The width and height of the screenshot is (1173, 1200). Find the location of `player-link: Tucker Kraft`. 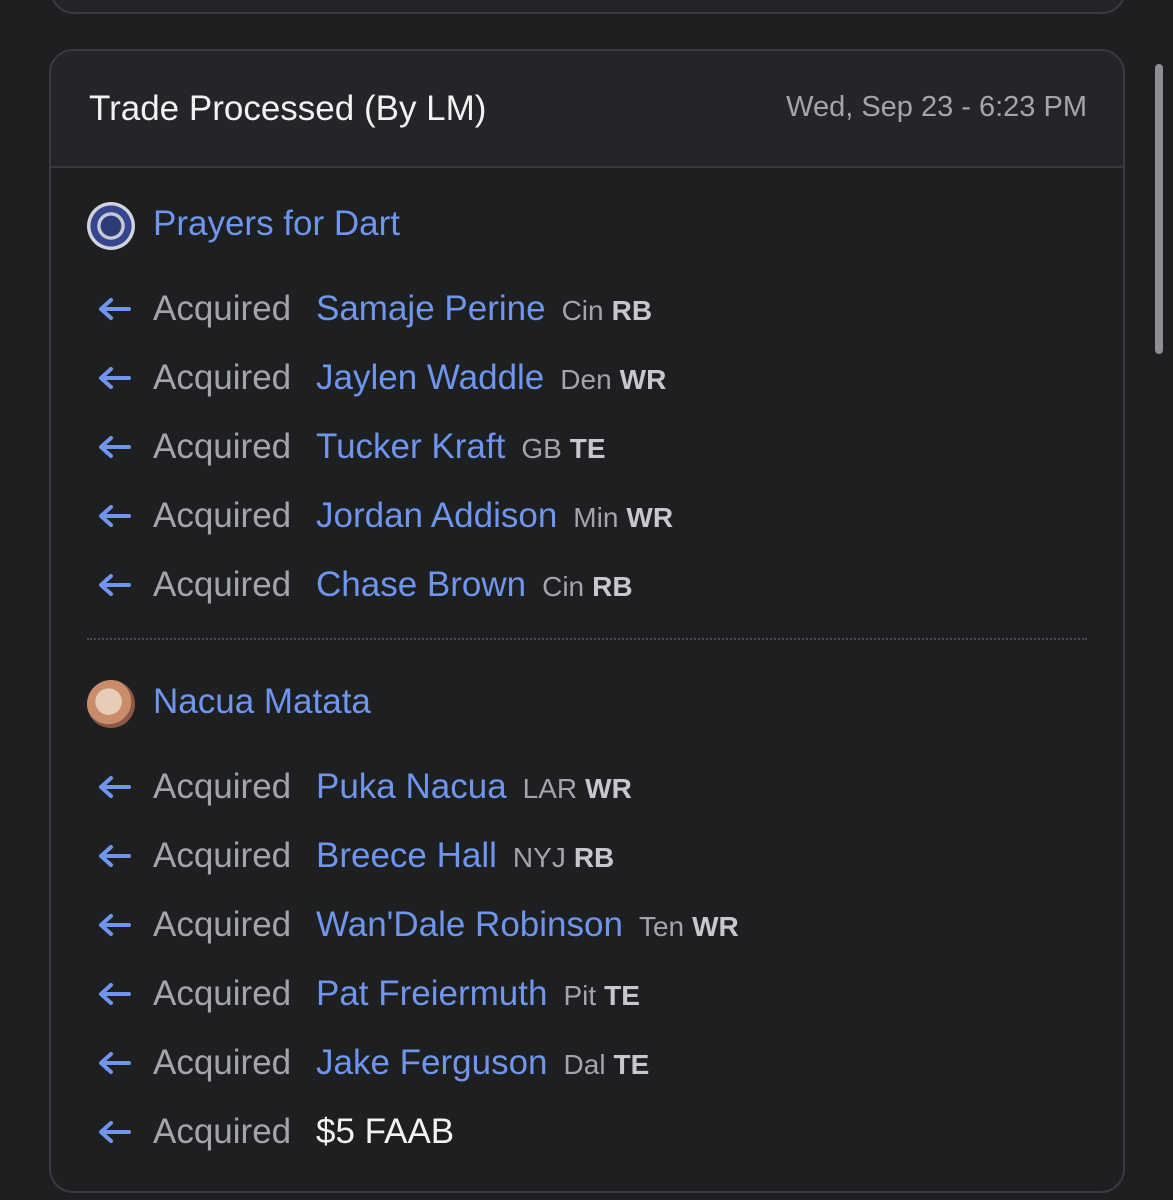

player-link: Tucker Kraft is located at coordinates (410, 447).